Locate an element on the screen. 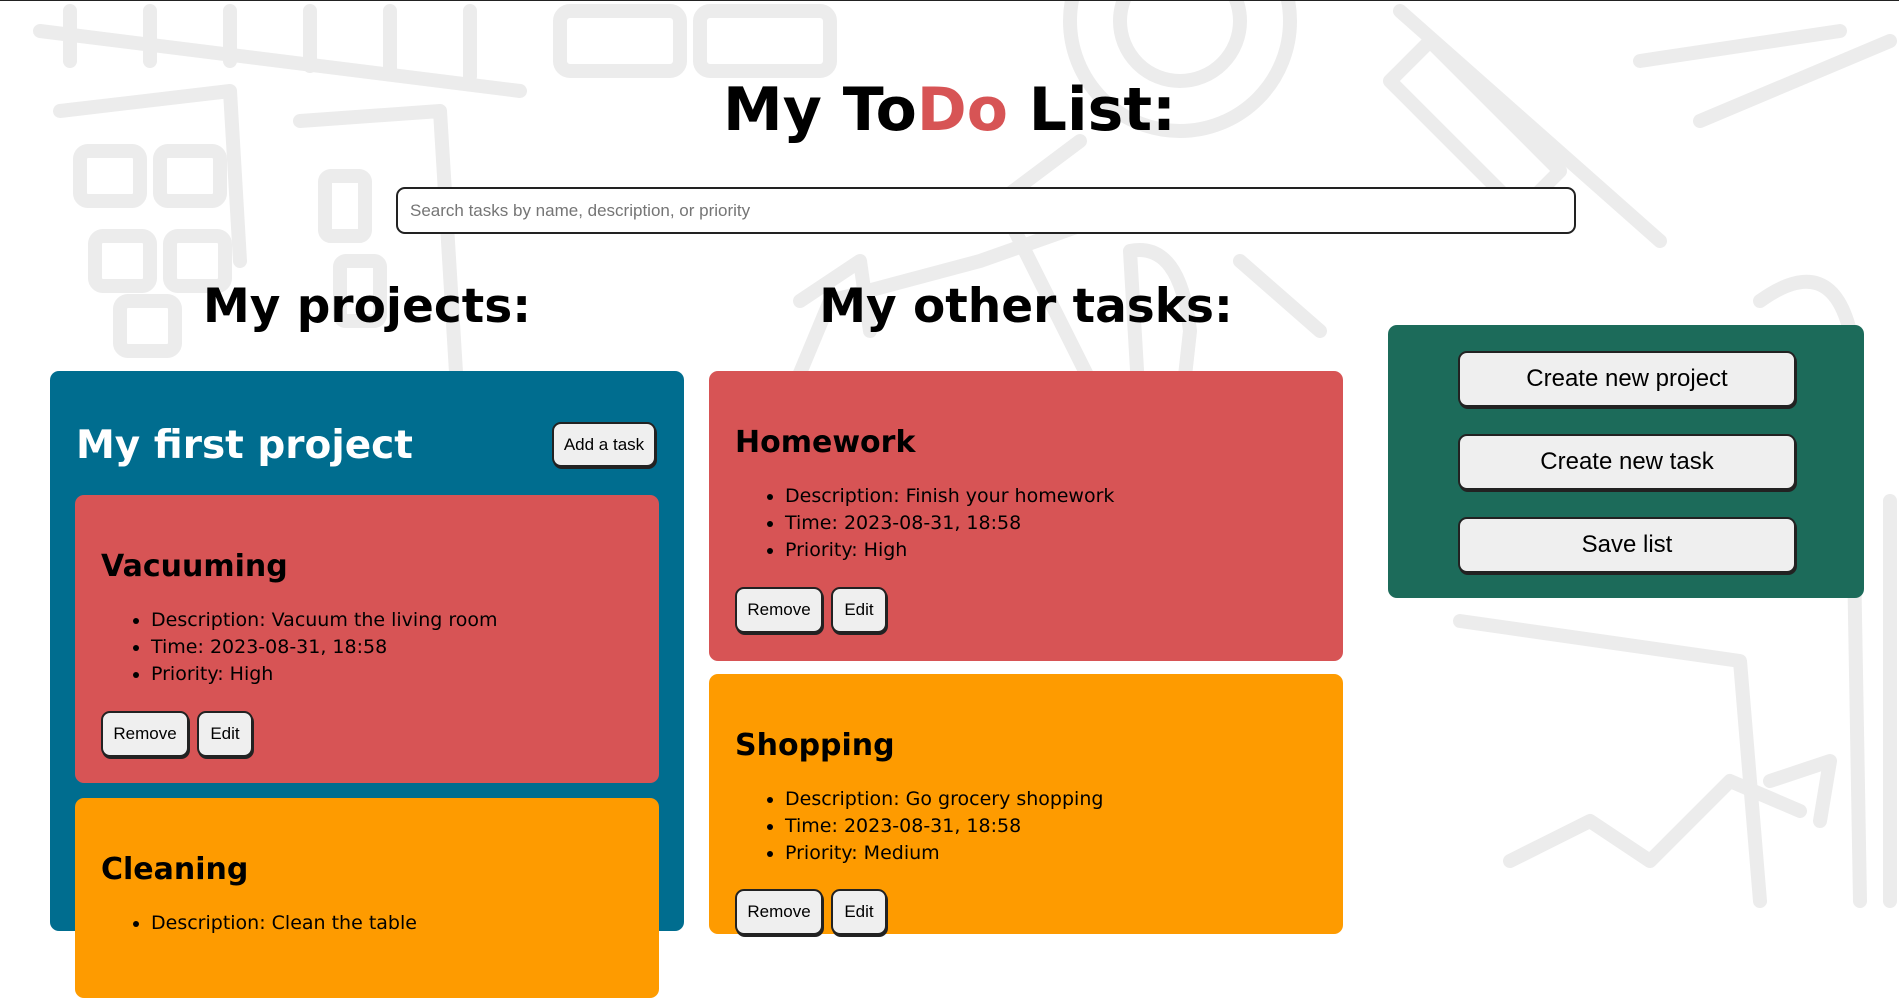 The height and width of the screenshot is (998, 1899). task-card-cleaning: Cleaning Description: Clean the table is located at coordinates (367, 898).